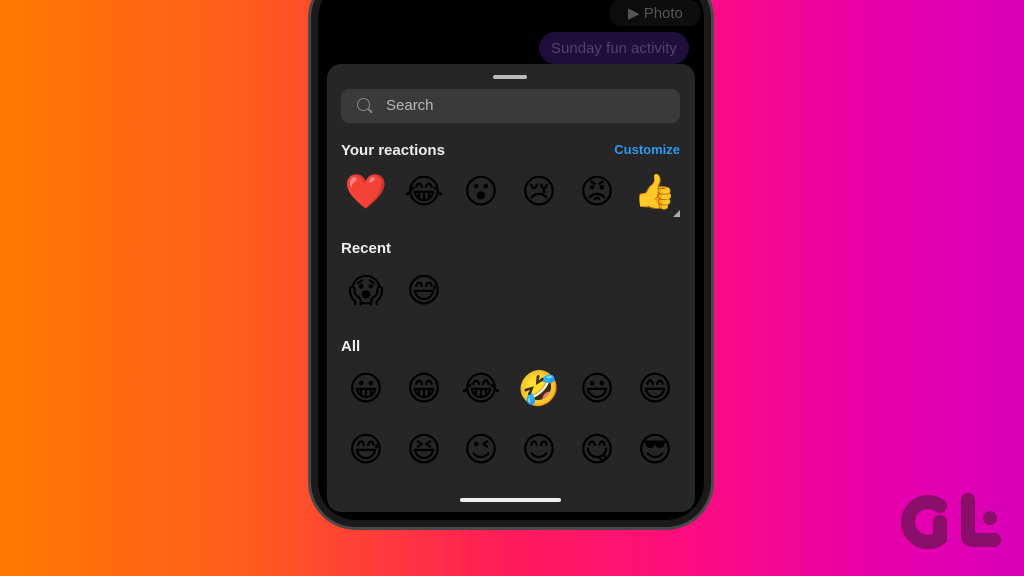  What do you see at coordinates (366, 248) in the screenshot?
I see `recent-heading: Recent` at bounding box center [366, 248].